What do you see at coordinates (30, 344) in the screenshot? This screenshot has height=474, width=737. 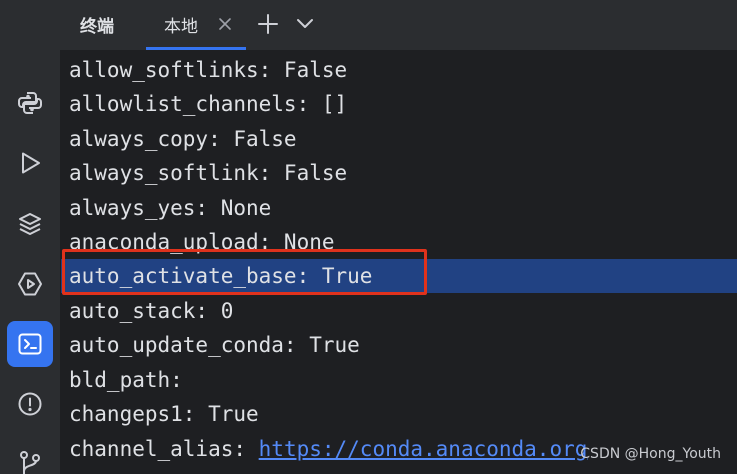 I see `terminal-icon` at bounding box center [30, 344].